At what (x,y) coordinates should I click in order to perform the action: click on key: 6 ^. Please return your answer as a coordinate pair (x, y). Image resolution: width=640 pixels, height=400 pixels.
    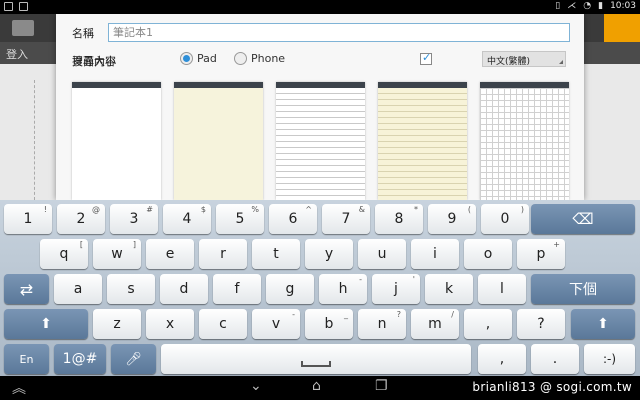
    Looking at the image, I should click on (293, 219).